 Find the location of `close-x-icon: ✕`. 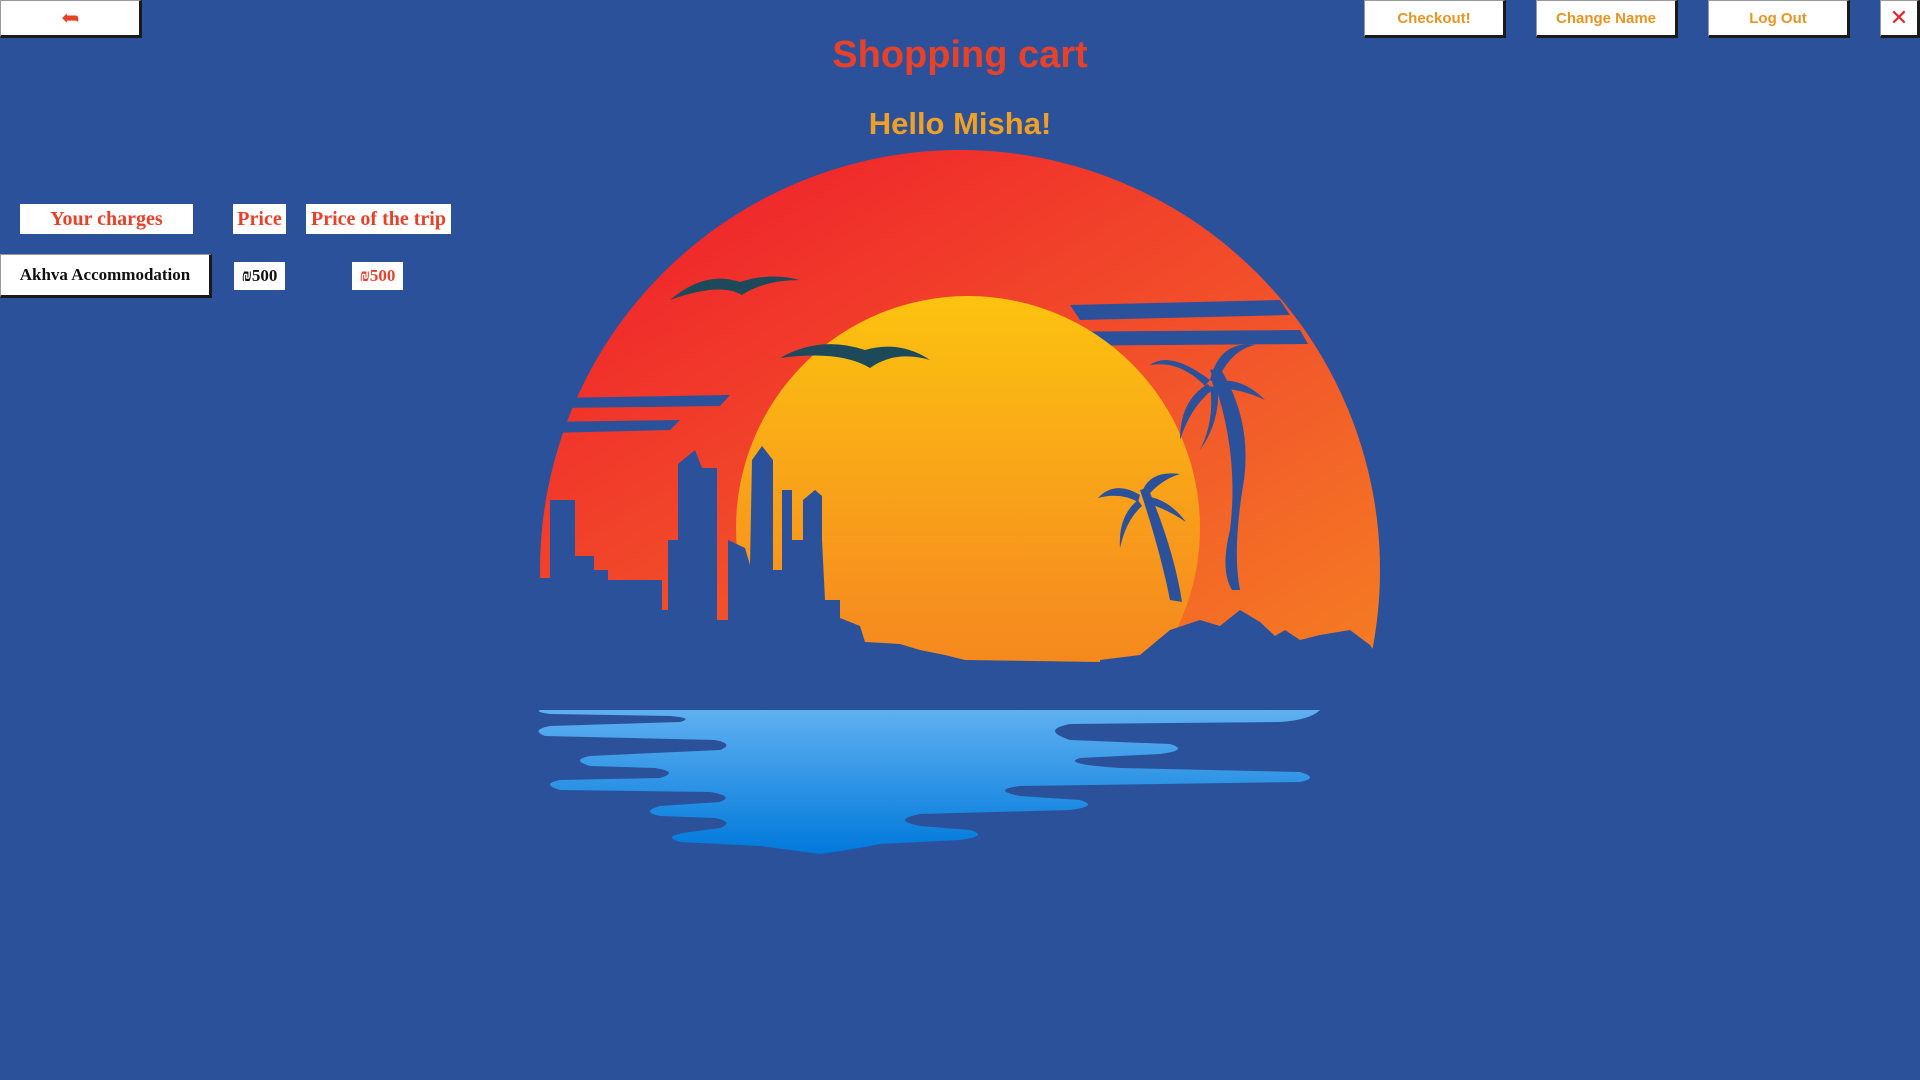

close-x-icon: ✕ is located at coordinates (1899, 18).